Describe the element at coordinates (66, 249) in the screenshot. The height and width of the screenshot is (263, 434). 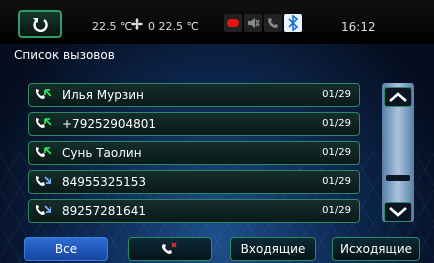
I see `tab-all: Все` at that location.